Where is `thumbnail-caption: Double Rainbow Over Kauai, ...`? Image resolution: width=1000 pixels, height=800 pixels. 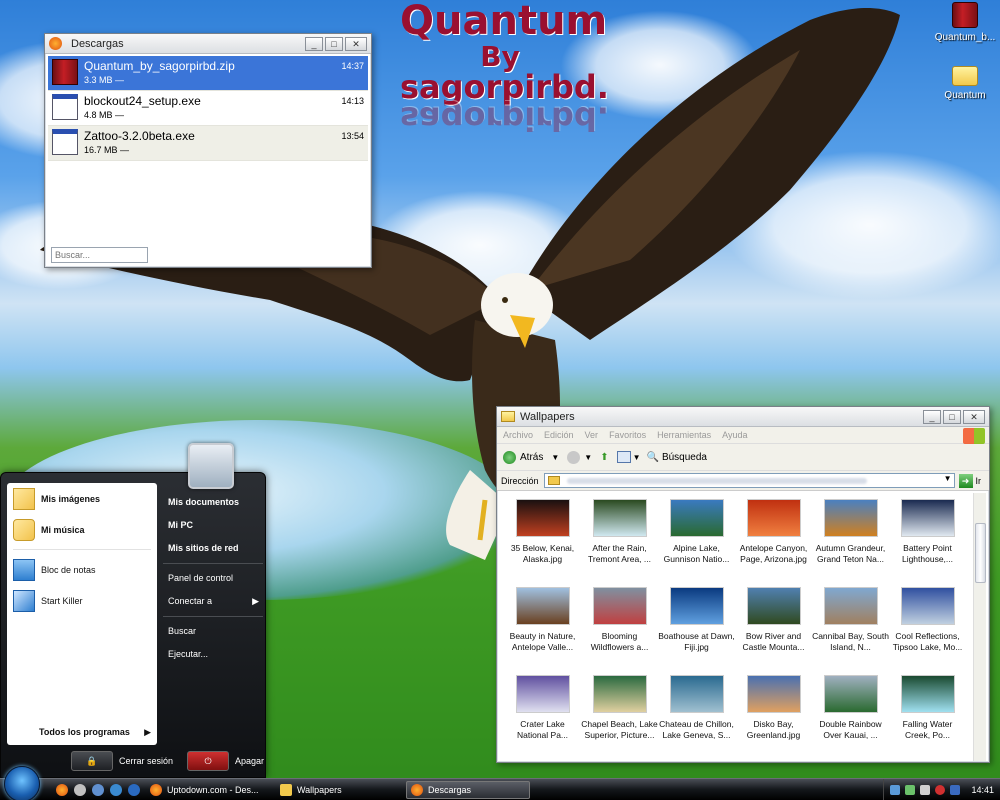
thumbnail-caption: Double Rainbow Over Kauai, ... is located at coordinates (850, 729).